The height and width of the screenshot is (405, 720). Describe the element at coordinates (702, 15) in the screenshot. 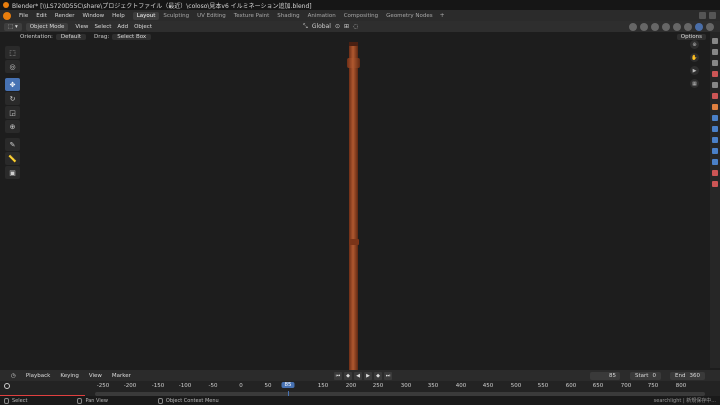

I see `scene-icon` at that location.